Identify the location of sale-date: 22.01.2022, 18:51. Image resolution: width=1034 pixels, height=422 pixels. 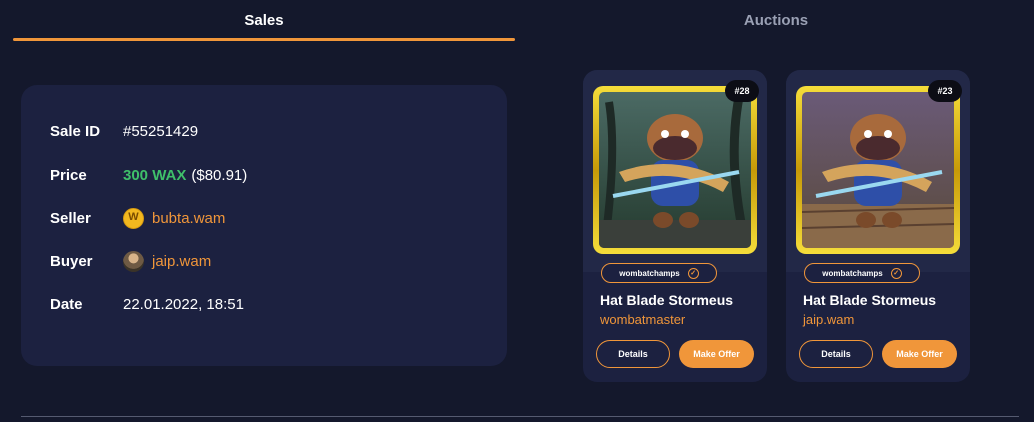
(183, 304).